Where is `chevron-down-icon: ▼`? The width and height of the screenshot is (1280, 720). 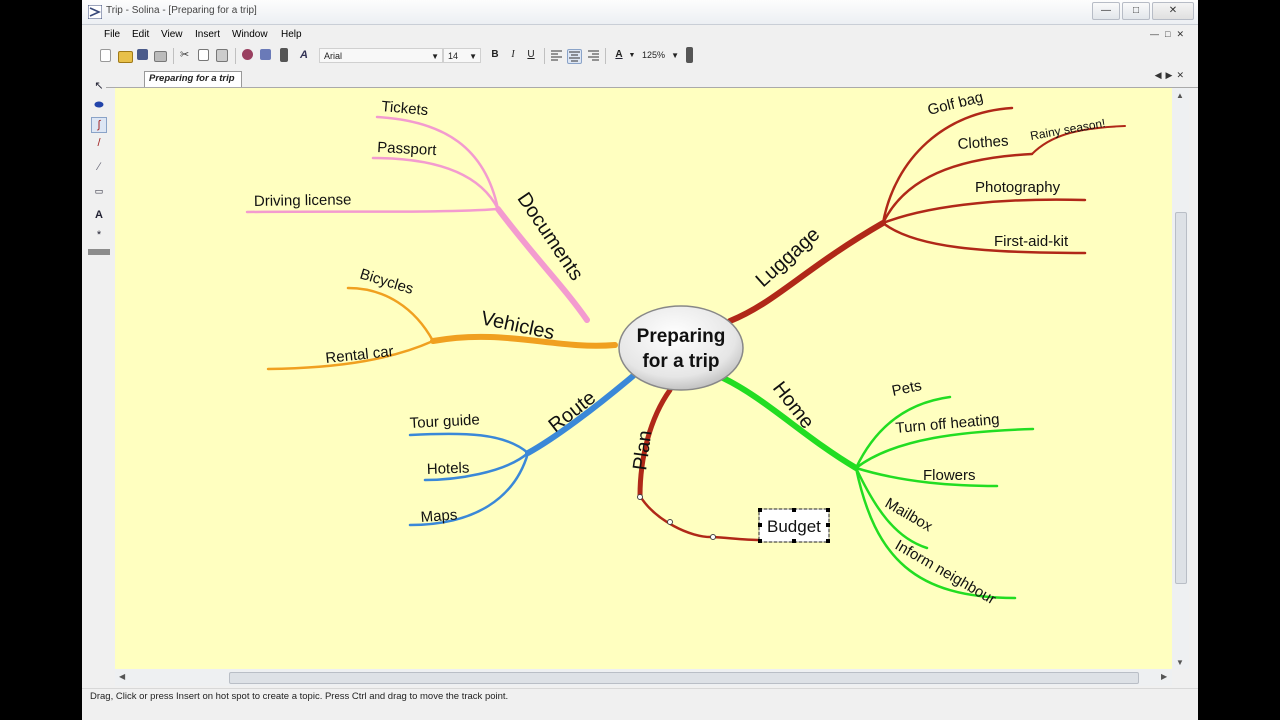
chevron-down-icon: ▼ is located at coordinates (632, 55).